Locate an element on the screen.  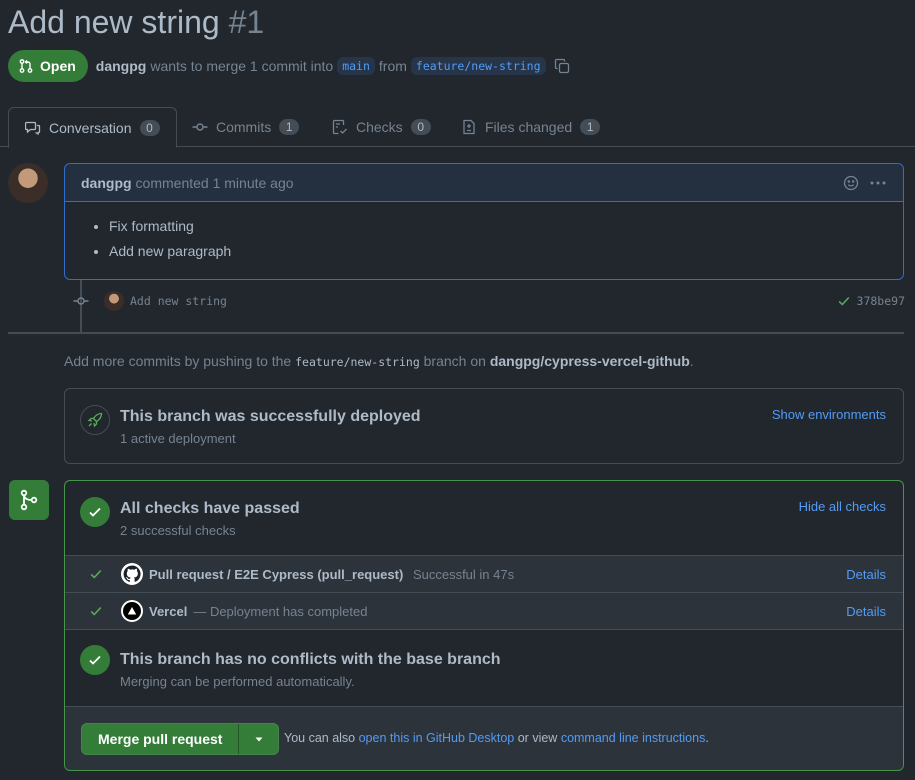
check-description: — Deployment has completed is located at coordinates (280, 611).